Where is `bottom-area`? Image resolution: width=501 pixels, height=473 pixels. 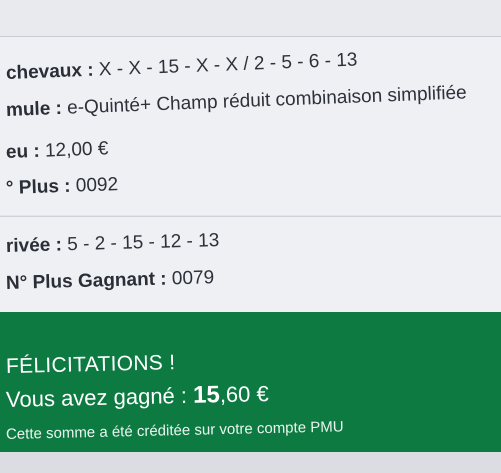
bottom-area is located at coordinates (250, 462).